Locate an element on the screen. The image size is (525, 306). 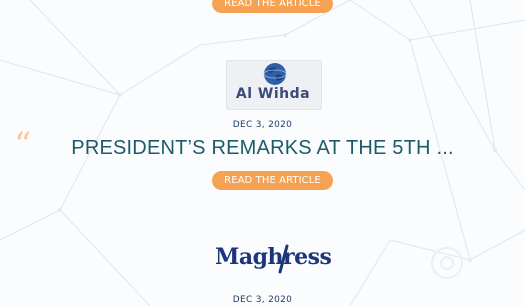
alwihda-logo: Al Wihda is located at coordinates (273, 94).